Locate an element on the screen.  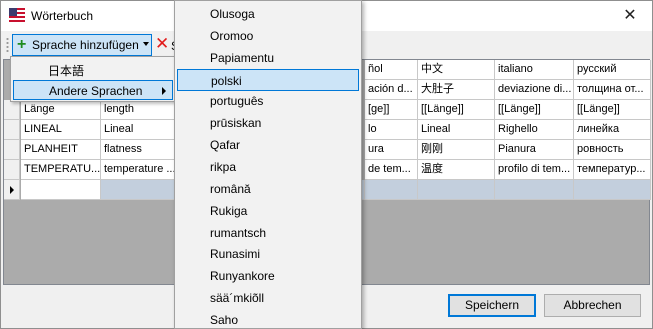
delete-icon: ✕ is located at coordinates (162, 43).